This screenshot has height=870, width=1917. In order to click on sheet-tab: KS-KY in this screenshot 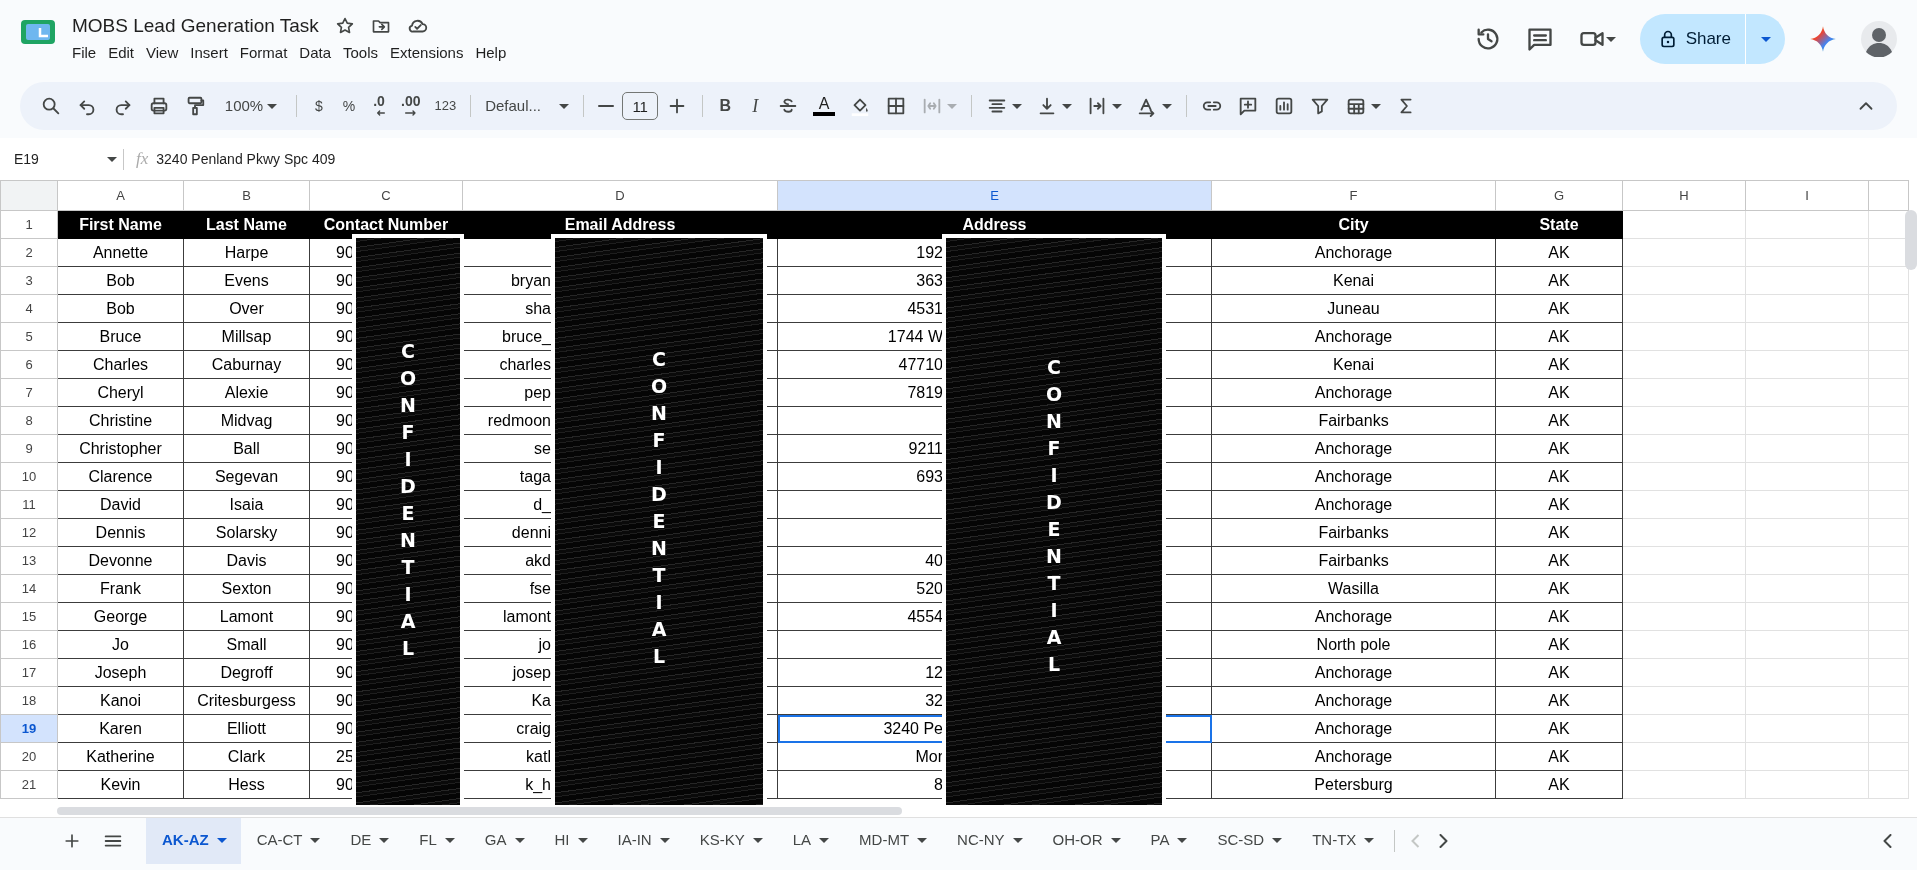, I will do `click(730, 840)`.